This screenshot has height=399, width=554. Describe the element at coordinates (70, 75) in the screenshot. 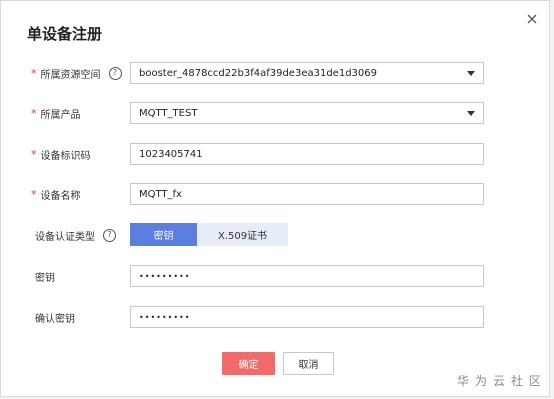

I see `resource-space-label-text: 所属资源空间` at that location.